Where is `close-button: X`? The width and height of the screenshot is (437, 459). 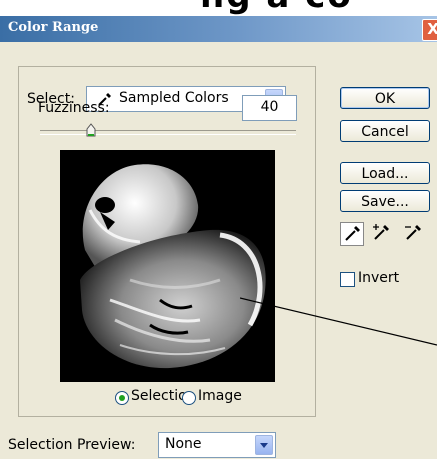
close-button: X is located at coordinates (429, 30).